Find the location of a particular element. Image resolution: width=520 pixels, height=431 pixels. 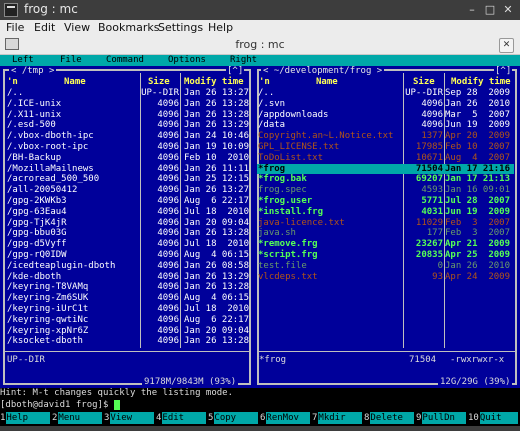

file-name: *remove.frg is located at coordinates (288, 244).